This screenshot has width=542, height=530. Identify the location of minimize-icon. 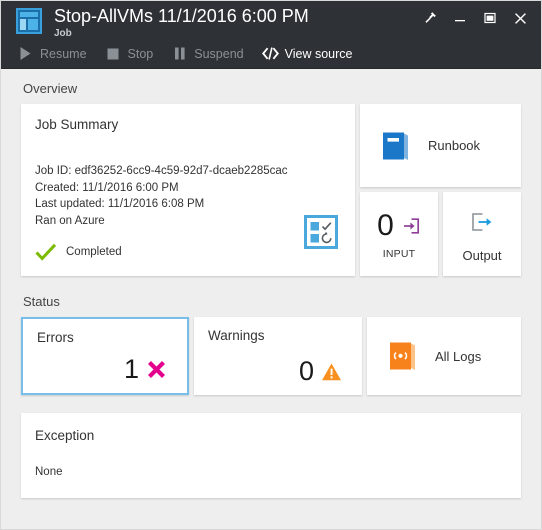
(460, 18).